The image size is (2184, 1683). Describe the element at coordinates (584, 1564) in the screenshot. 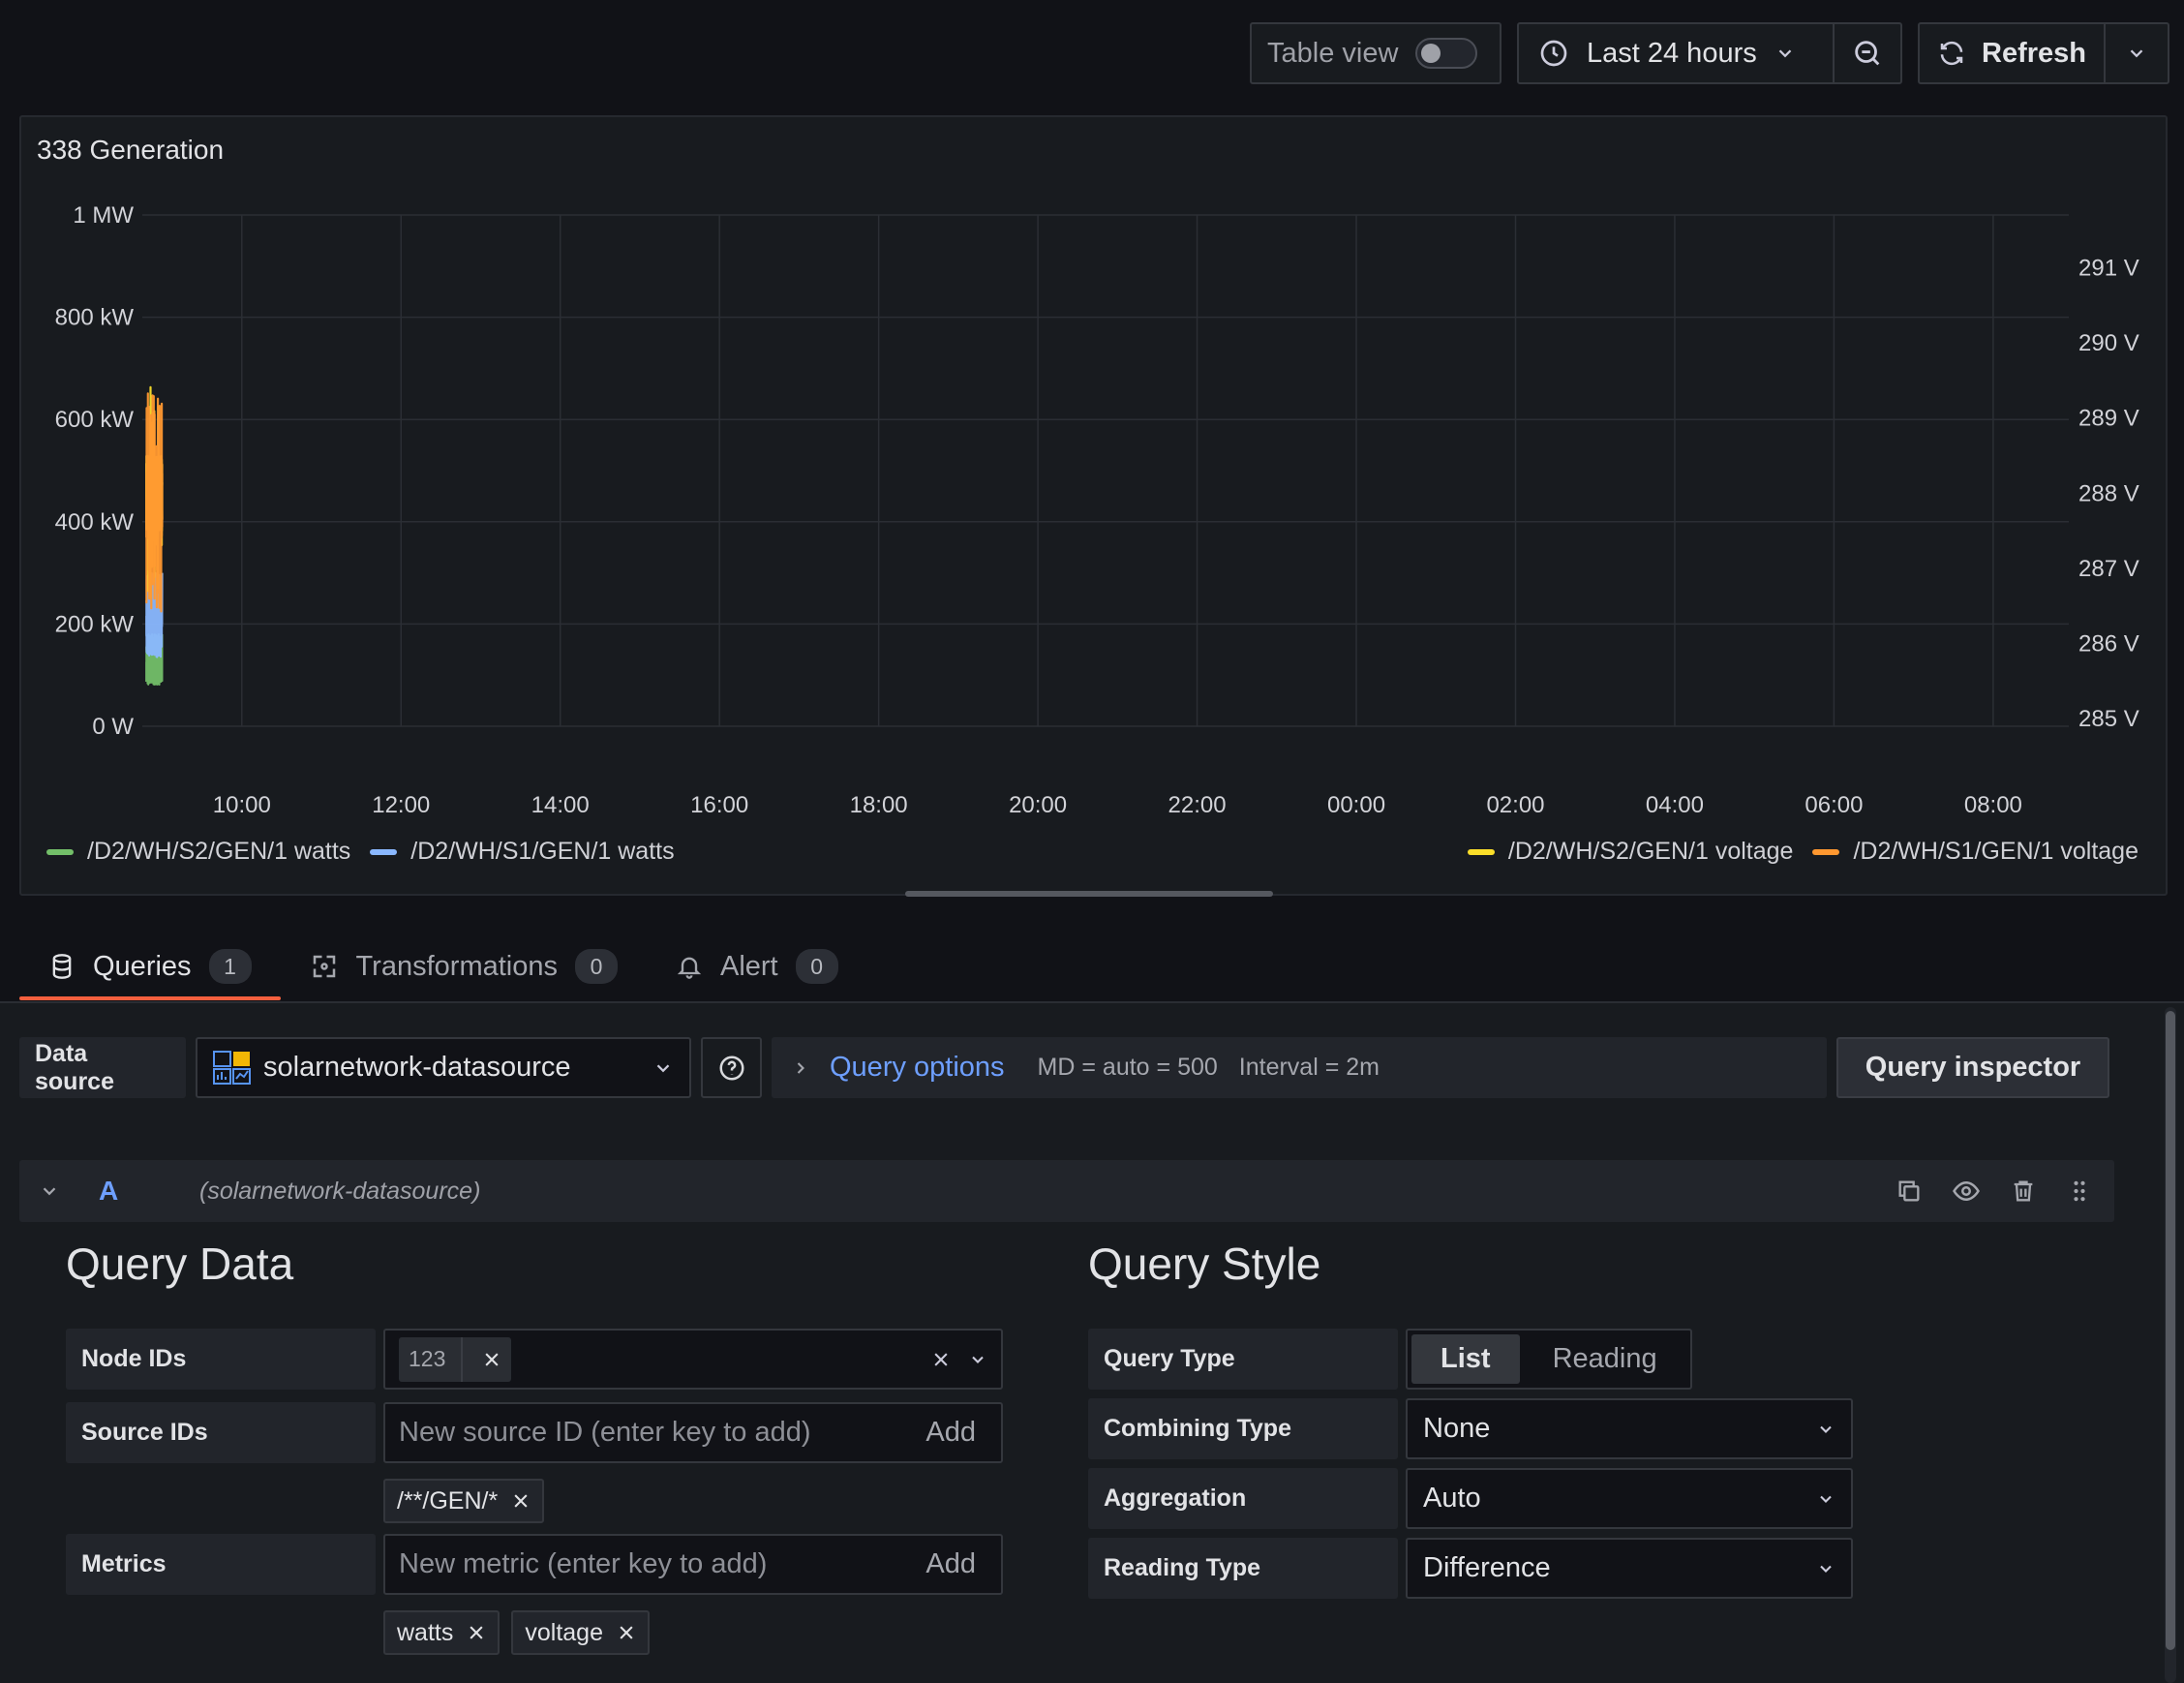

I see `metric-placeholder: New metric (enter key to add)` at that location.